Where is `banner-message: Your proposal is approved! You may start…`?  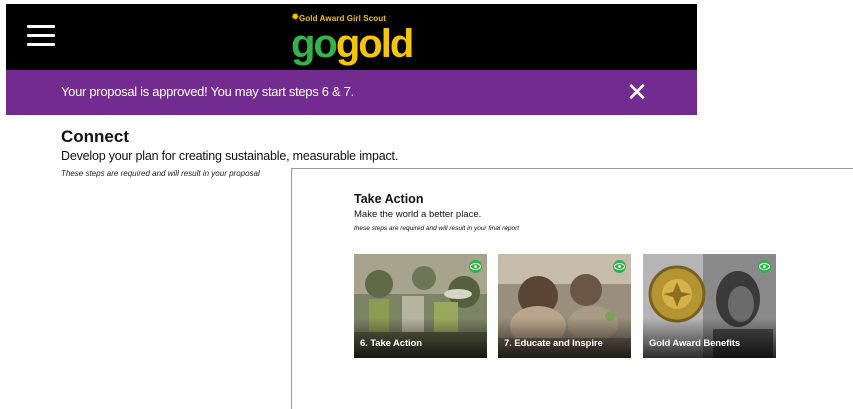 banner-message: Your proposal is approved! You may start… is located at coordinates (207, 91).